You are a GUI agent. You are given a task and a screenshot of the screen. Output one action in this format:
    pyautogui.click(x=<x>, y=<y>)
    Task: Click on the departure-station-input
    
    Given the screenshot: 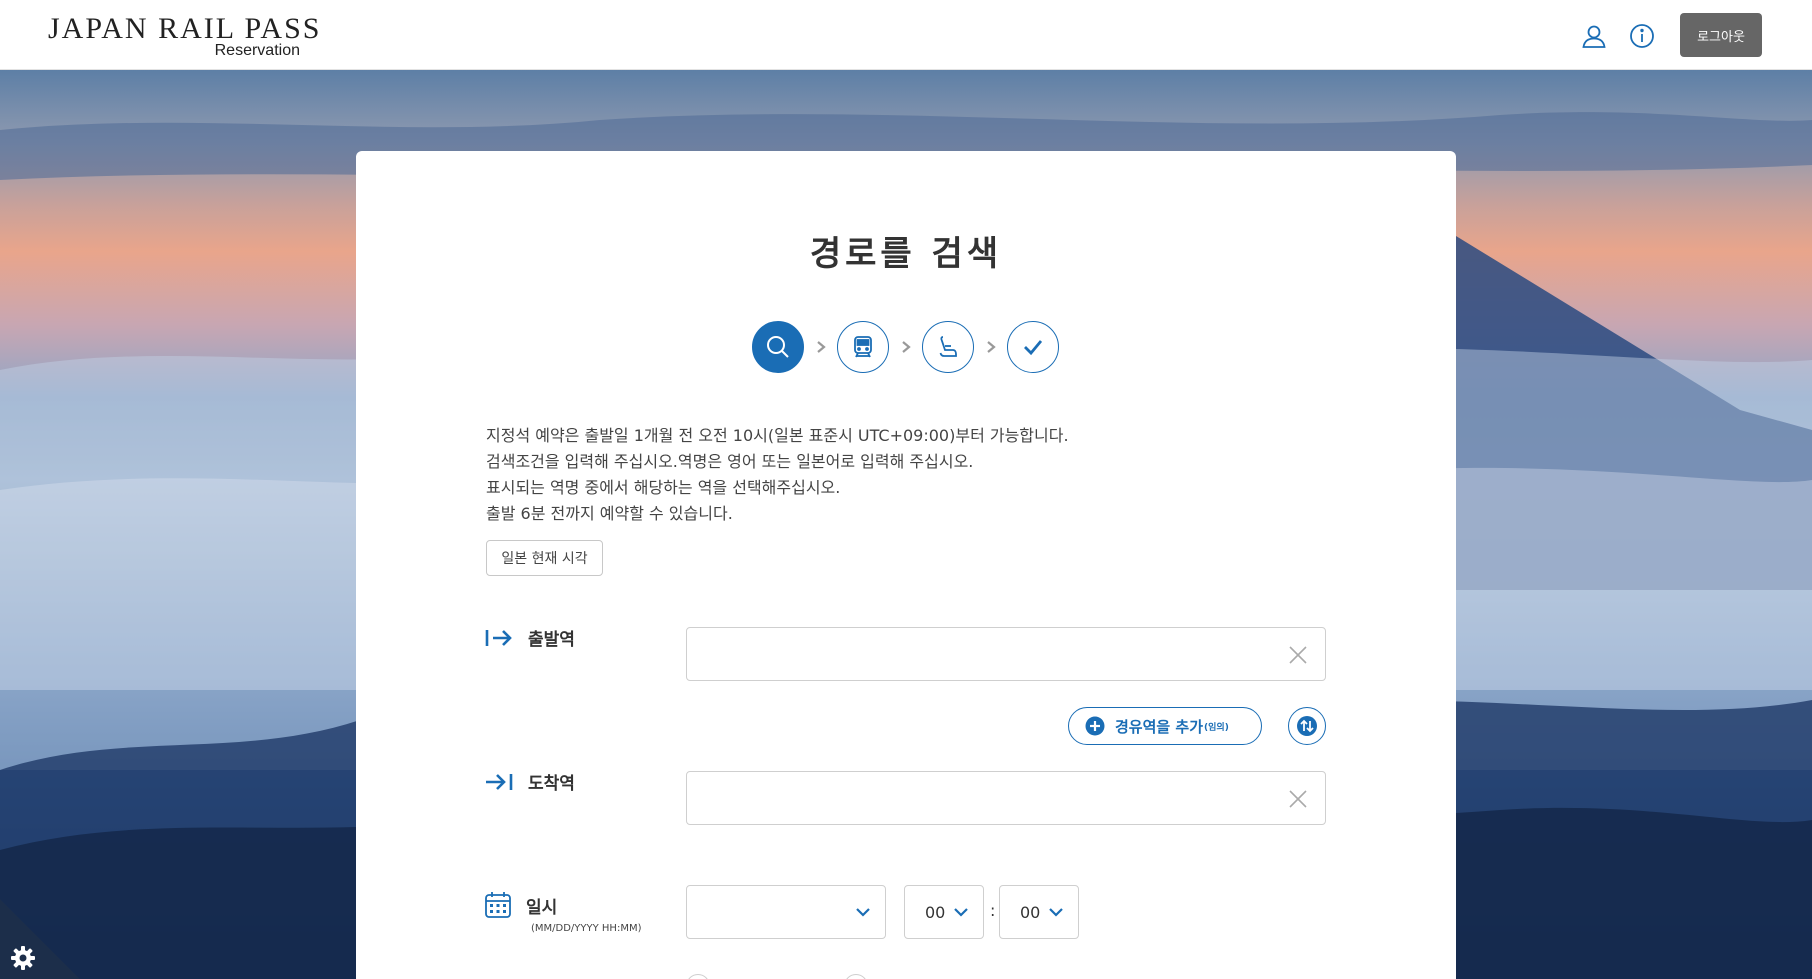 What is the action you would take?
    pyautogui.click(x=1006, y=654)
    